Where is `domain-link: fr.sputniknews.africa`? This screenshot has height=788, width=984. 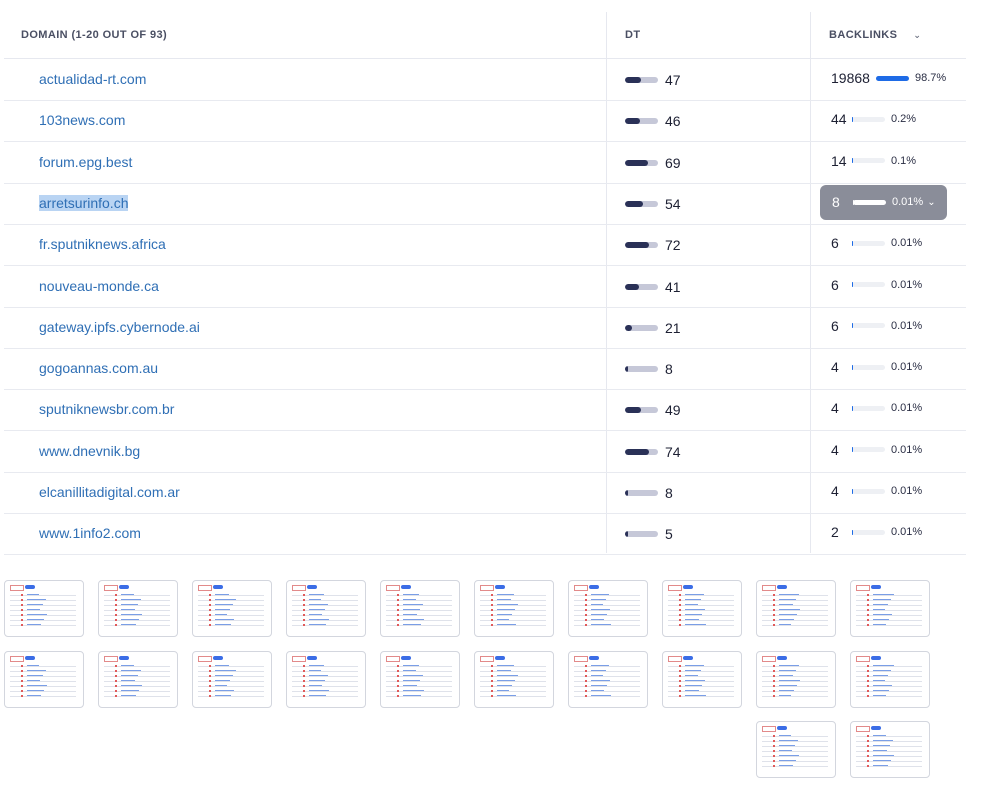 domain-link: fr.sputniknews.africa is located at coordinates (102, 244).